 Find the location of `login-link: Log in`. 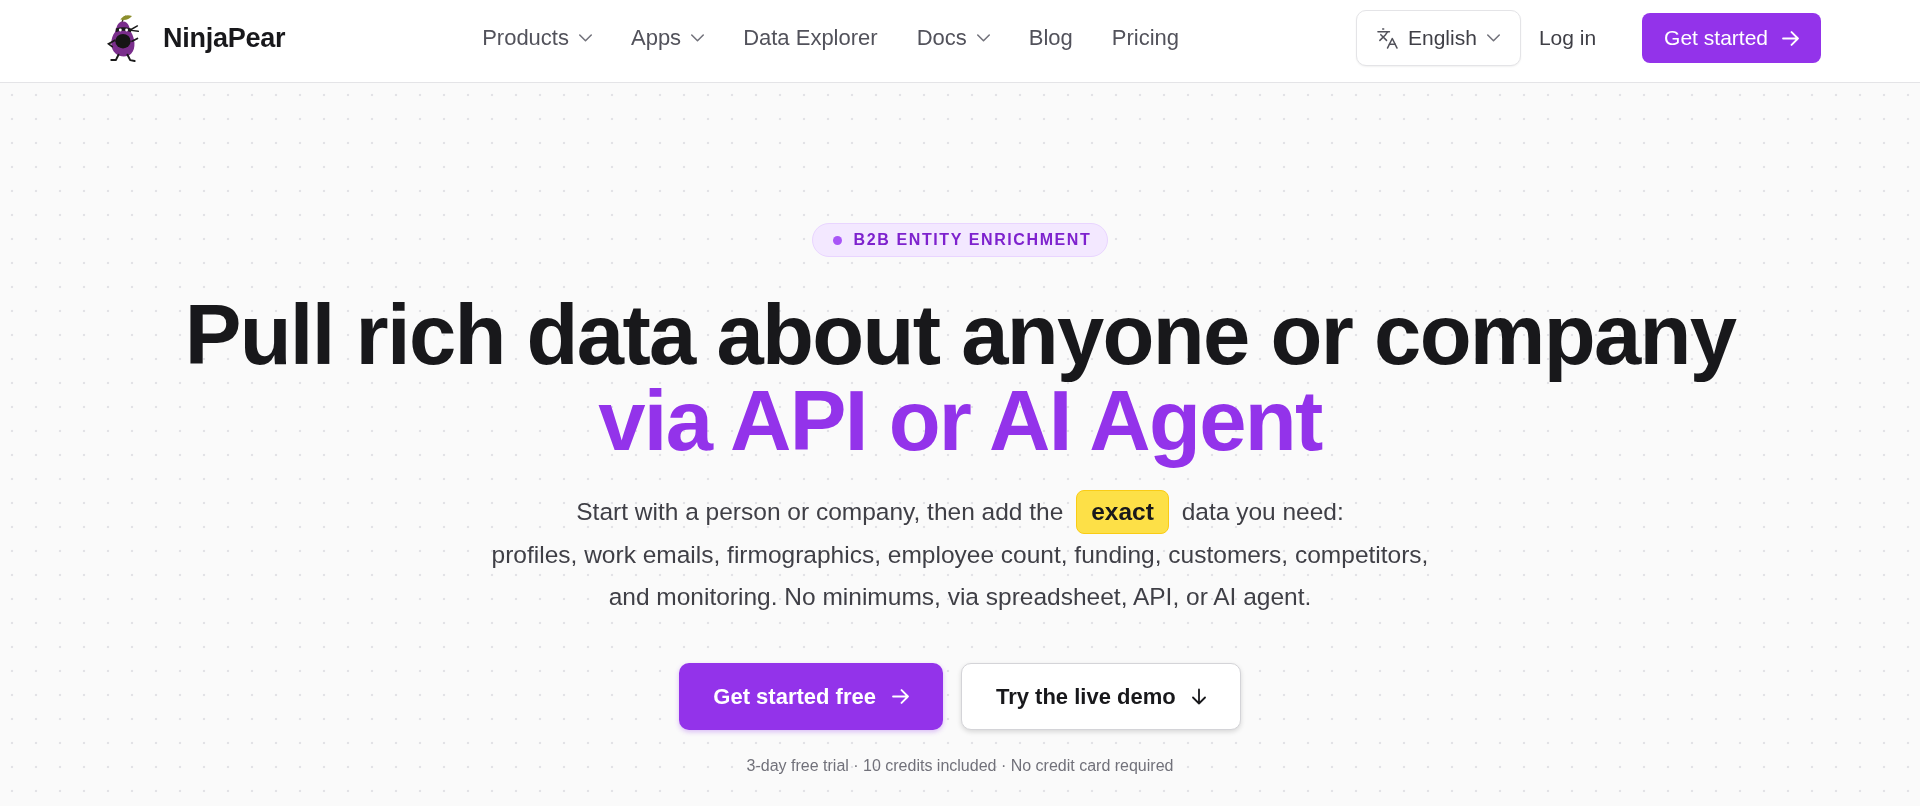

login-link: Log in is located at coordinates (1567, 38).